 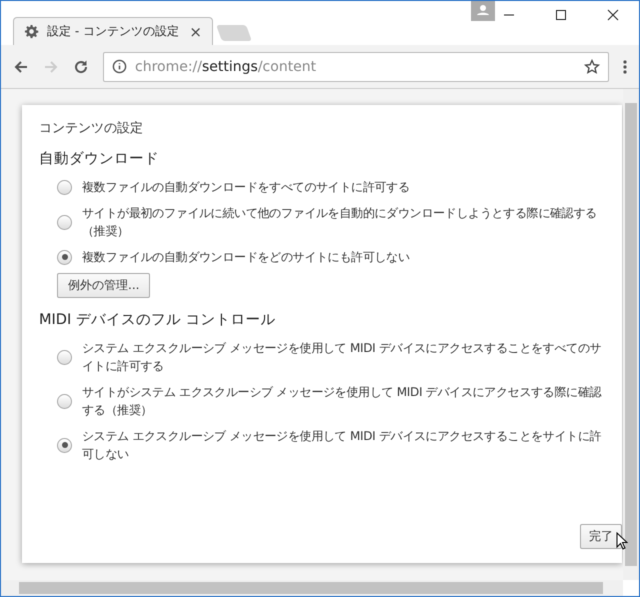 What do you see at coordinates (561, 15) in the screenshot?
I see `maximize-icon` at bounding box center [561, 15].